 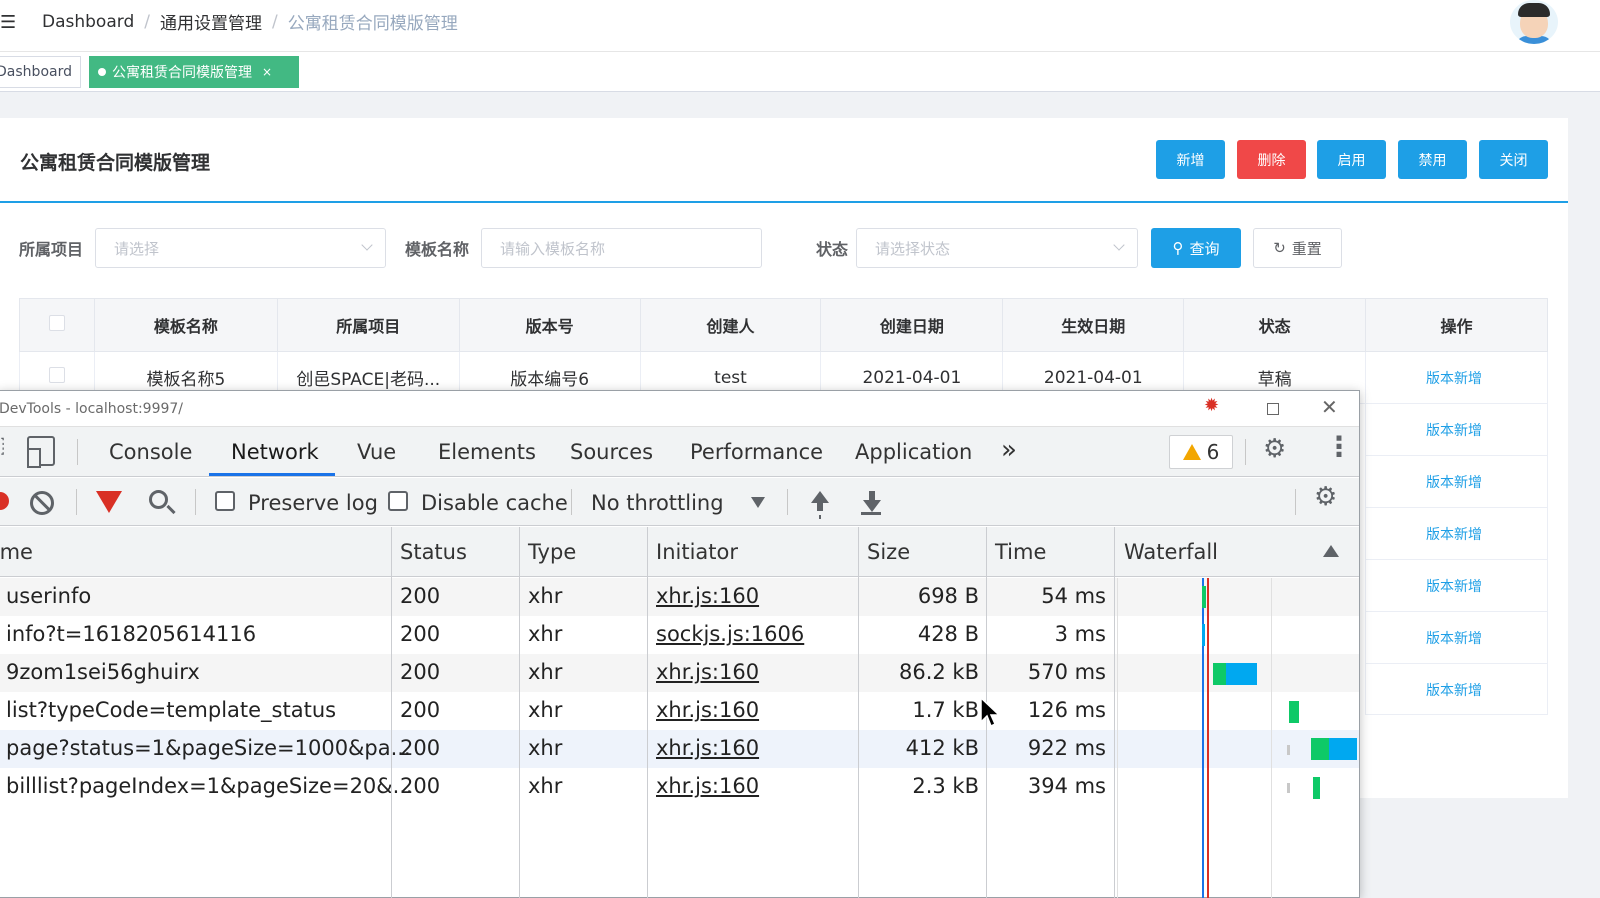 I want to click on delete-button: 删除, so click(x=1271, y=159).